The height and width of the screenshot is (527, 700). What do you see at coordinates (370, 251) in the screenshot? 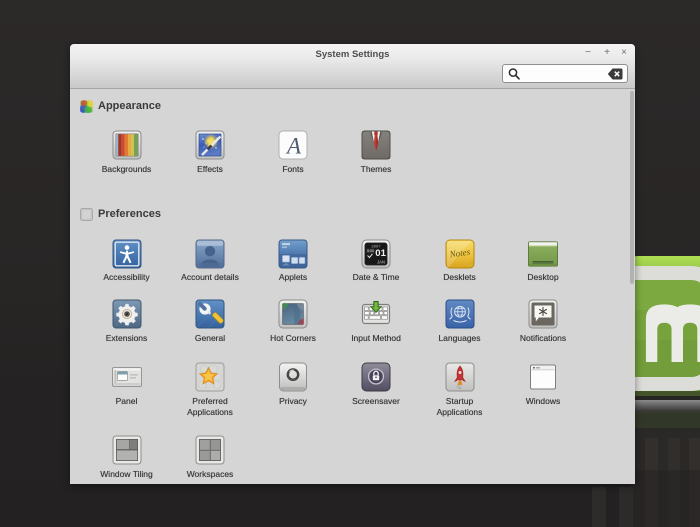
I see `svg-text: 5:00` at bounding box center [370, 251].